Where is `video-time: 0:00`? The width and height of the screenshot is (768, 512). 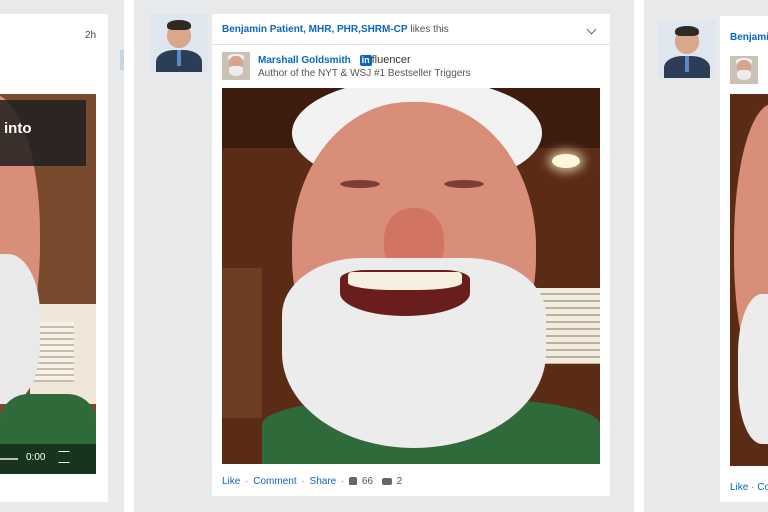 video-time: 0:00 is located at coordinates (36, 457).